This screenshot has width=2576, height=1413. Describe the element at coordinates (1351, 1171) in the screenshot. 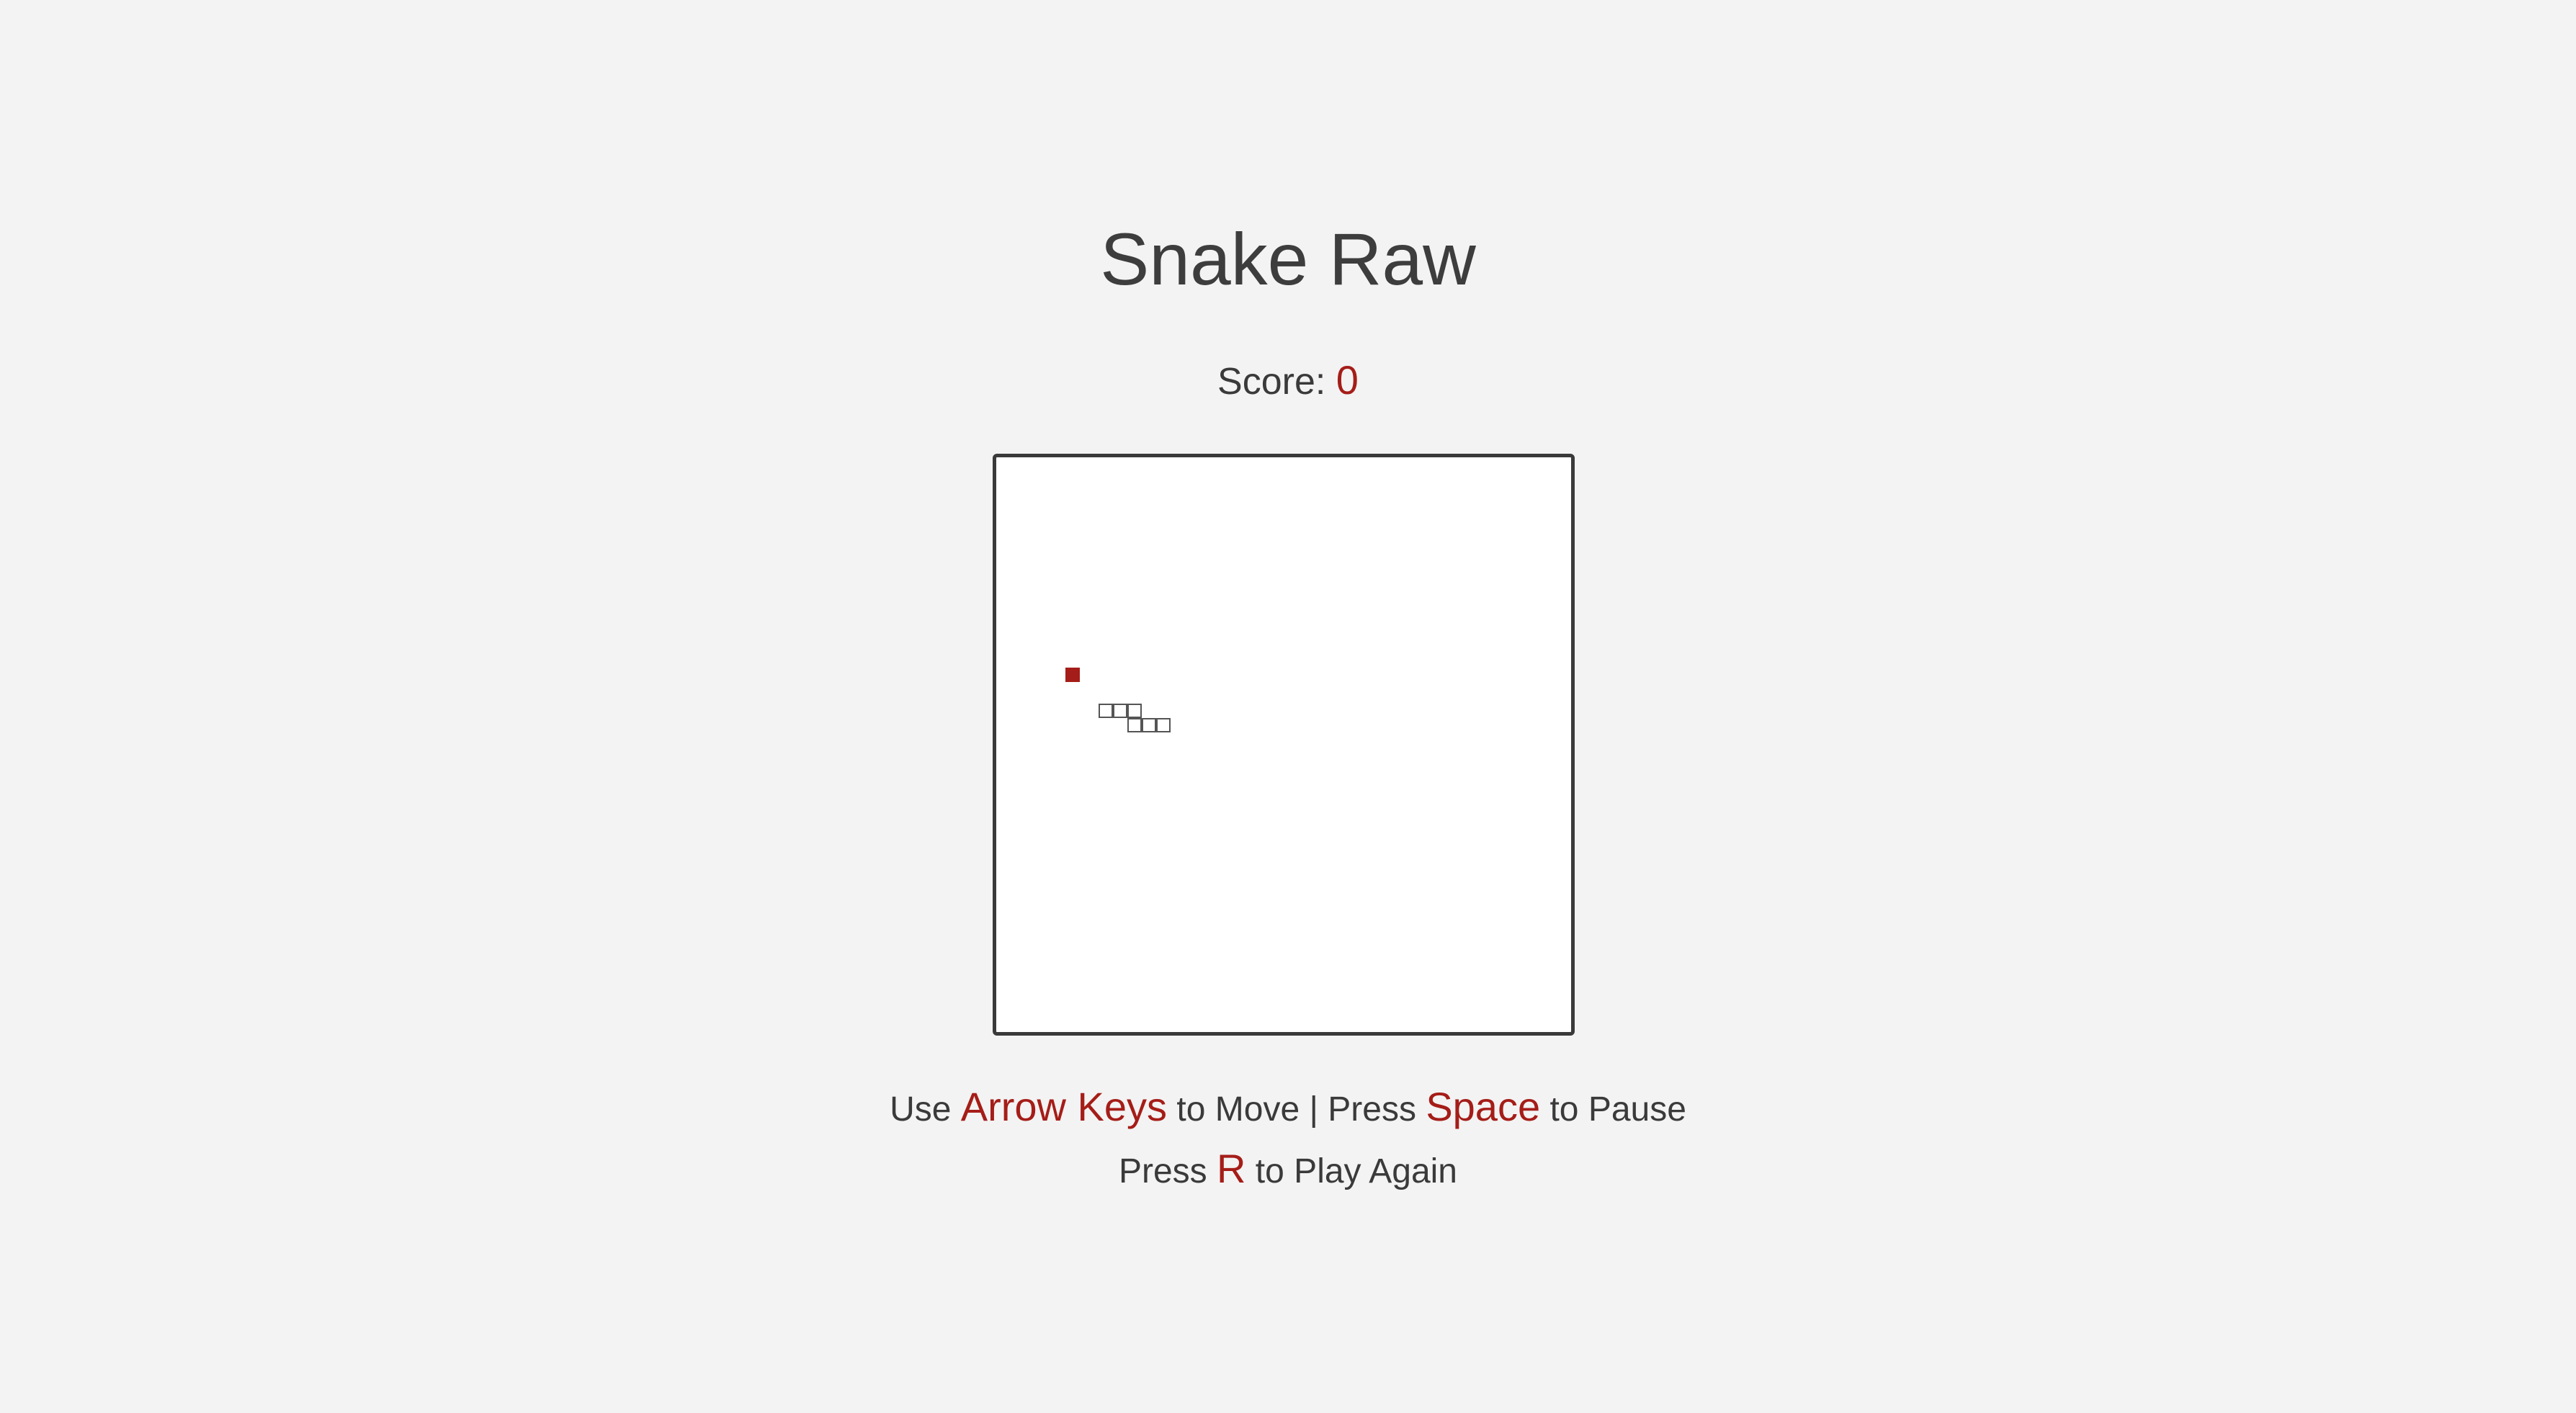

I see `instruction-text: to Play Again` at that location.